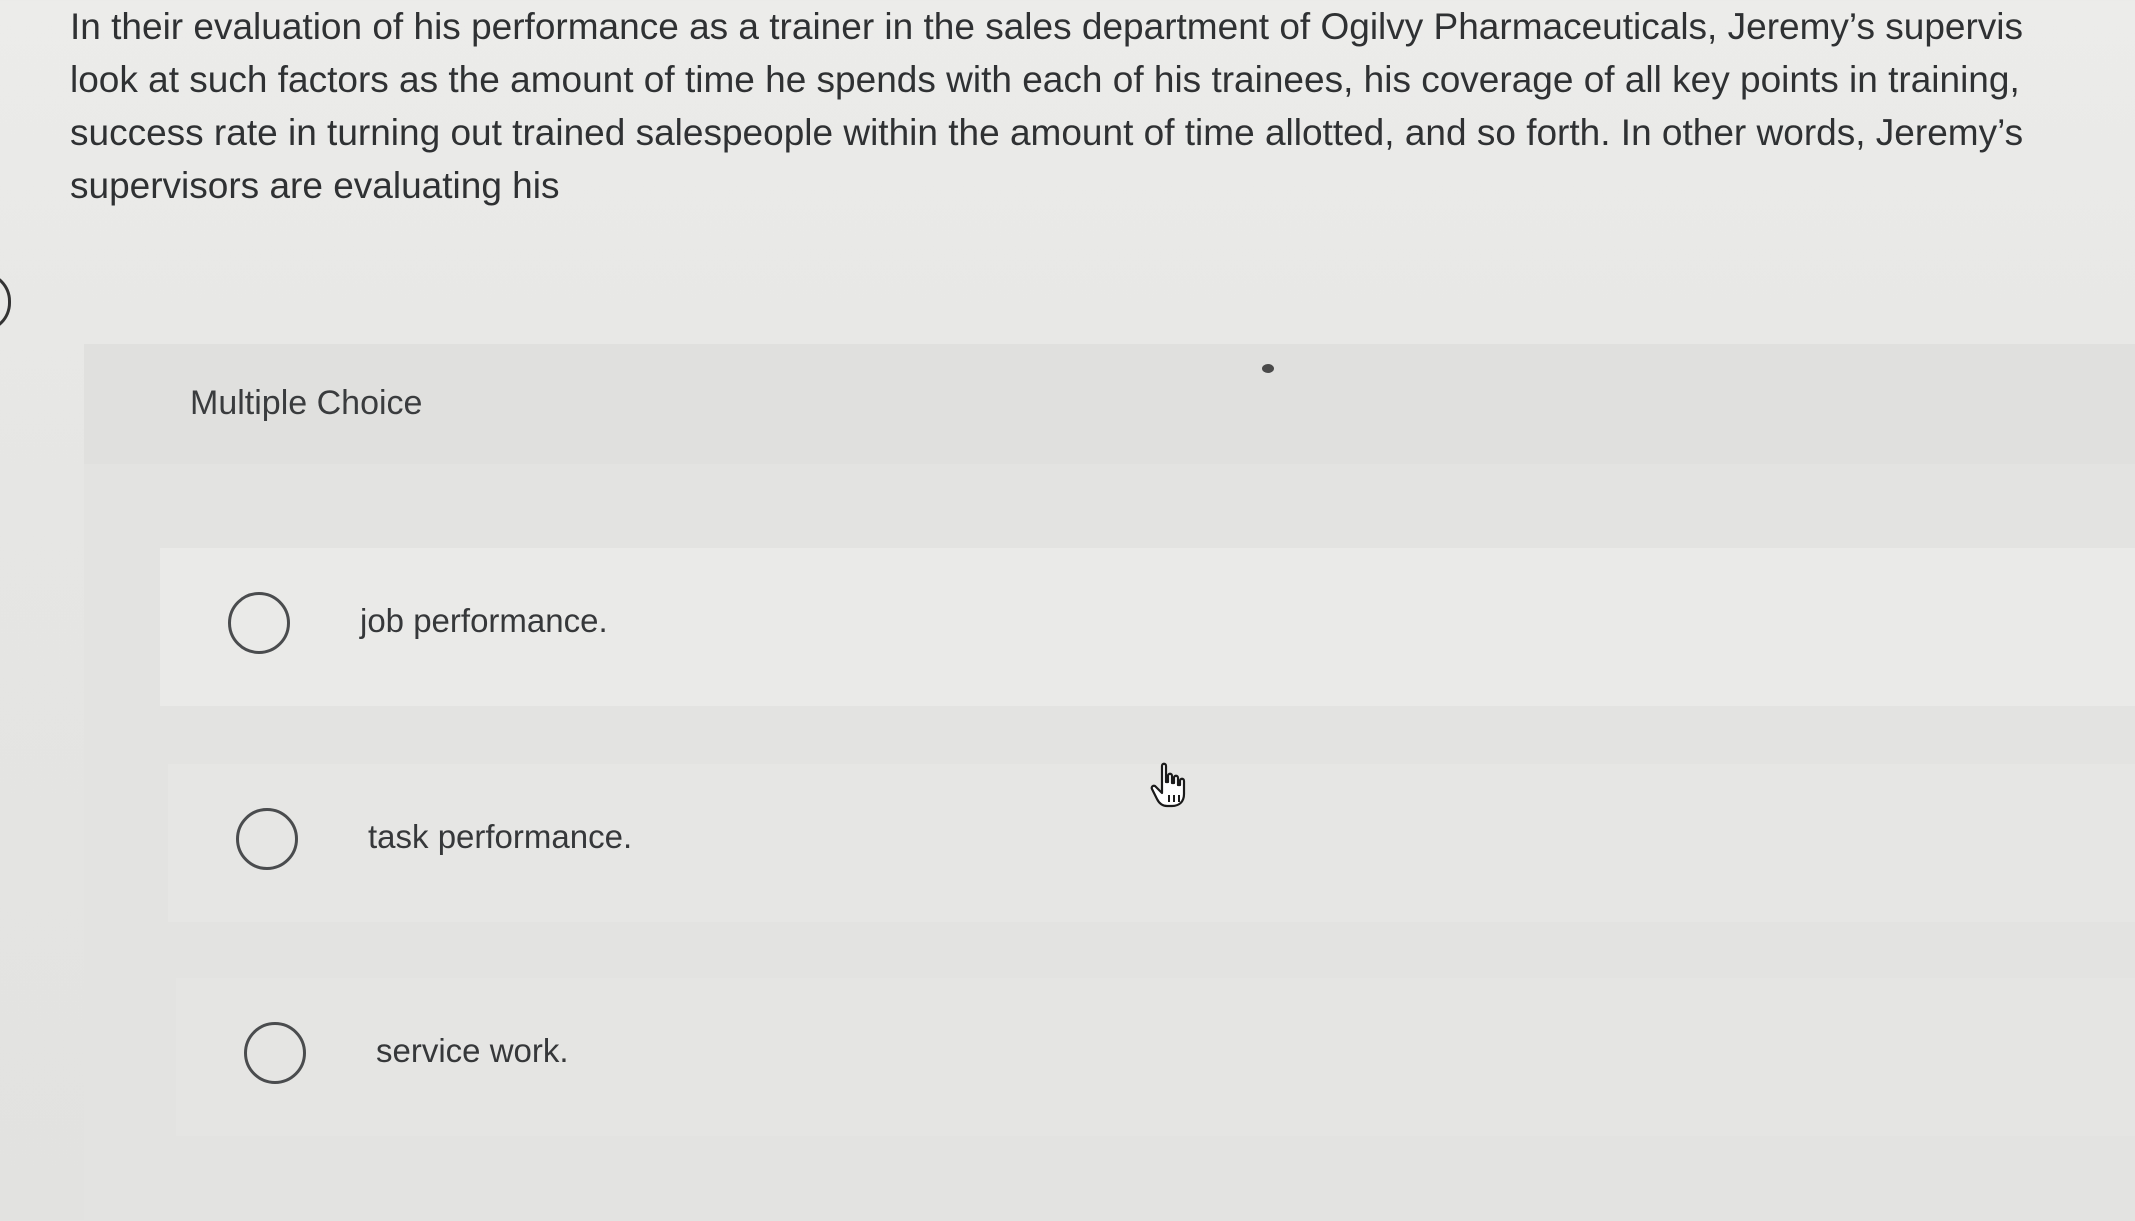 The image size is (2135, 1221). Describe the element at coordinates (472, 1050) in the screenshot. I see `answer-option-label: service work.` at that location.